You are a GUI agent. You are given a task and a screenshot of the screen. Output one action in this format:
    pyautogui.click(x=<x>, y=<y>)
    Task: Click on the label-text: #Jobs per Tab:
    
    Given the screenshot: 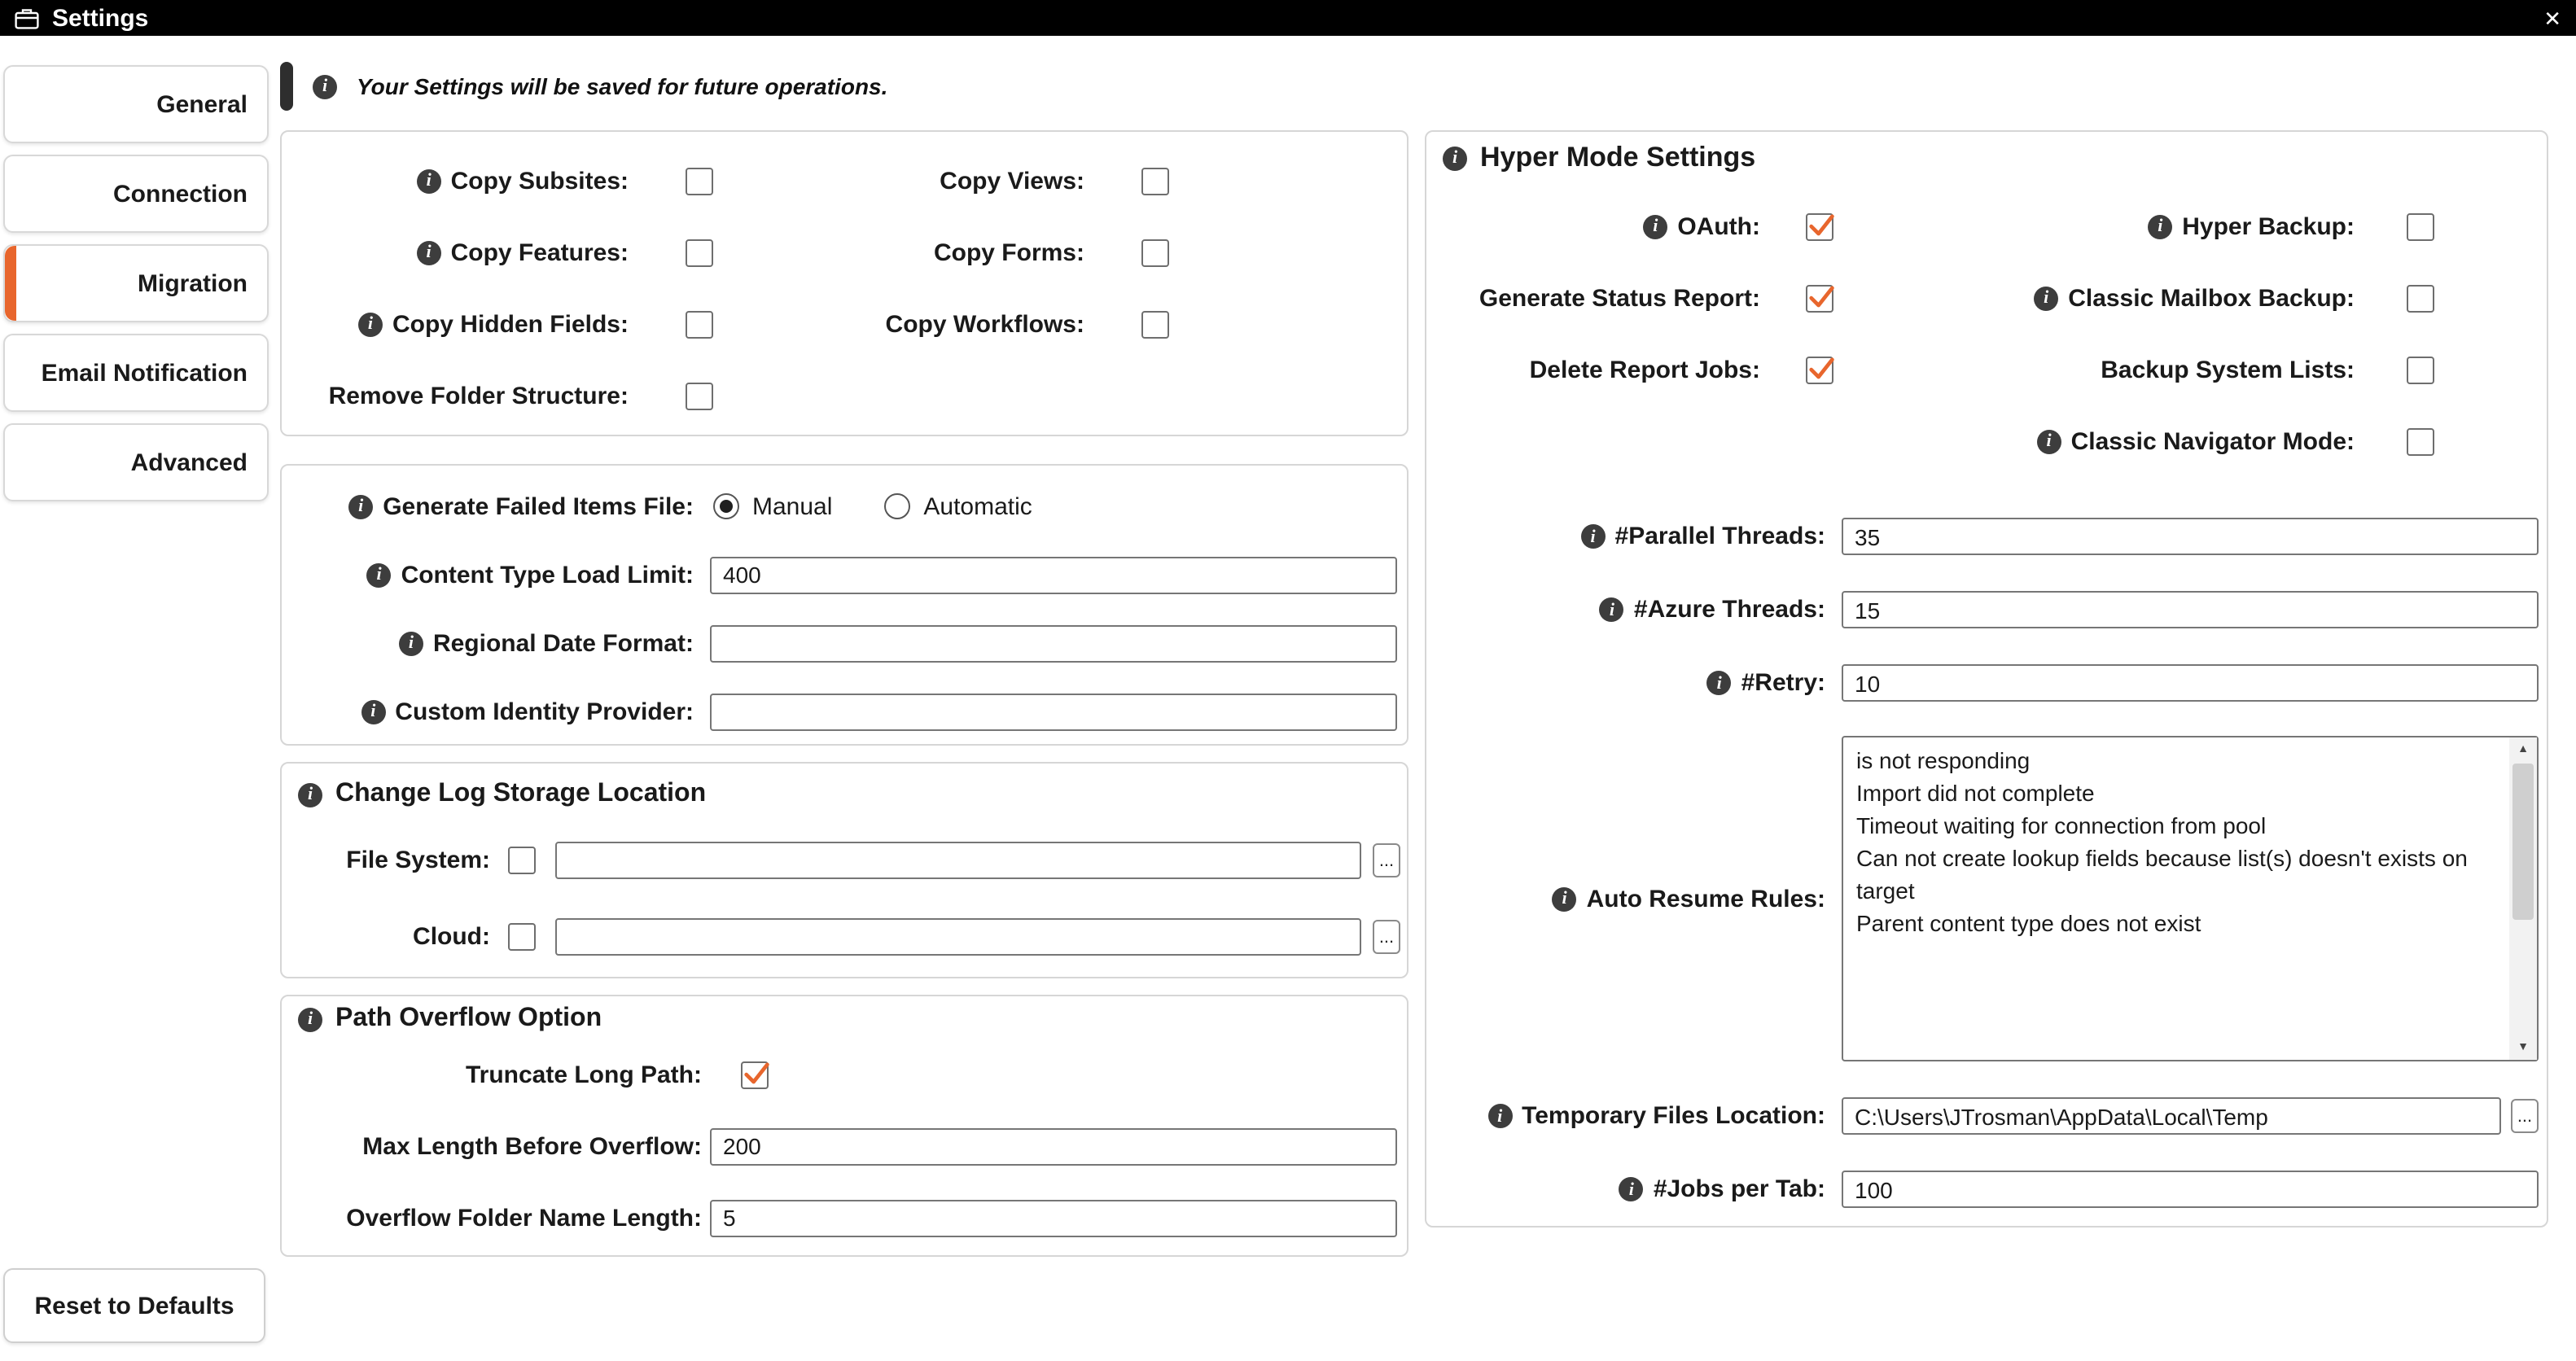 What is the action you would take?
    pyautogui.click(x=1739, y=1189)
    